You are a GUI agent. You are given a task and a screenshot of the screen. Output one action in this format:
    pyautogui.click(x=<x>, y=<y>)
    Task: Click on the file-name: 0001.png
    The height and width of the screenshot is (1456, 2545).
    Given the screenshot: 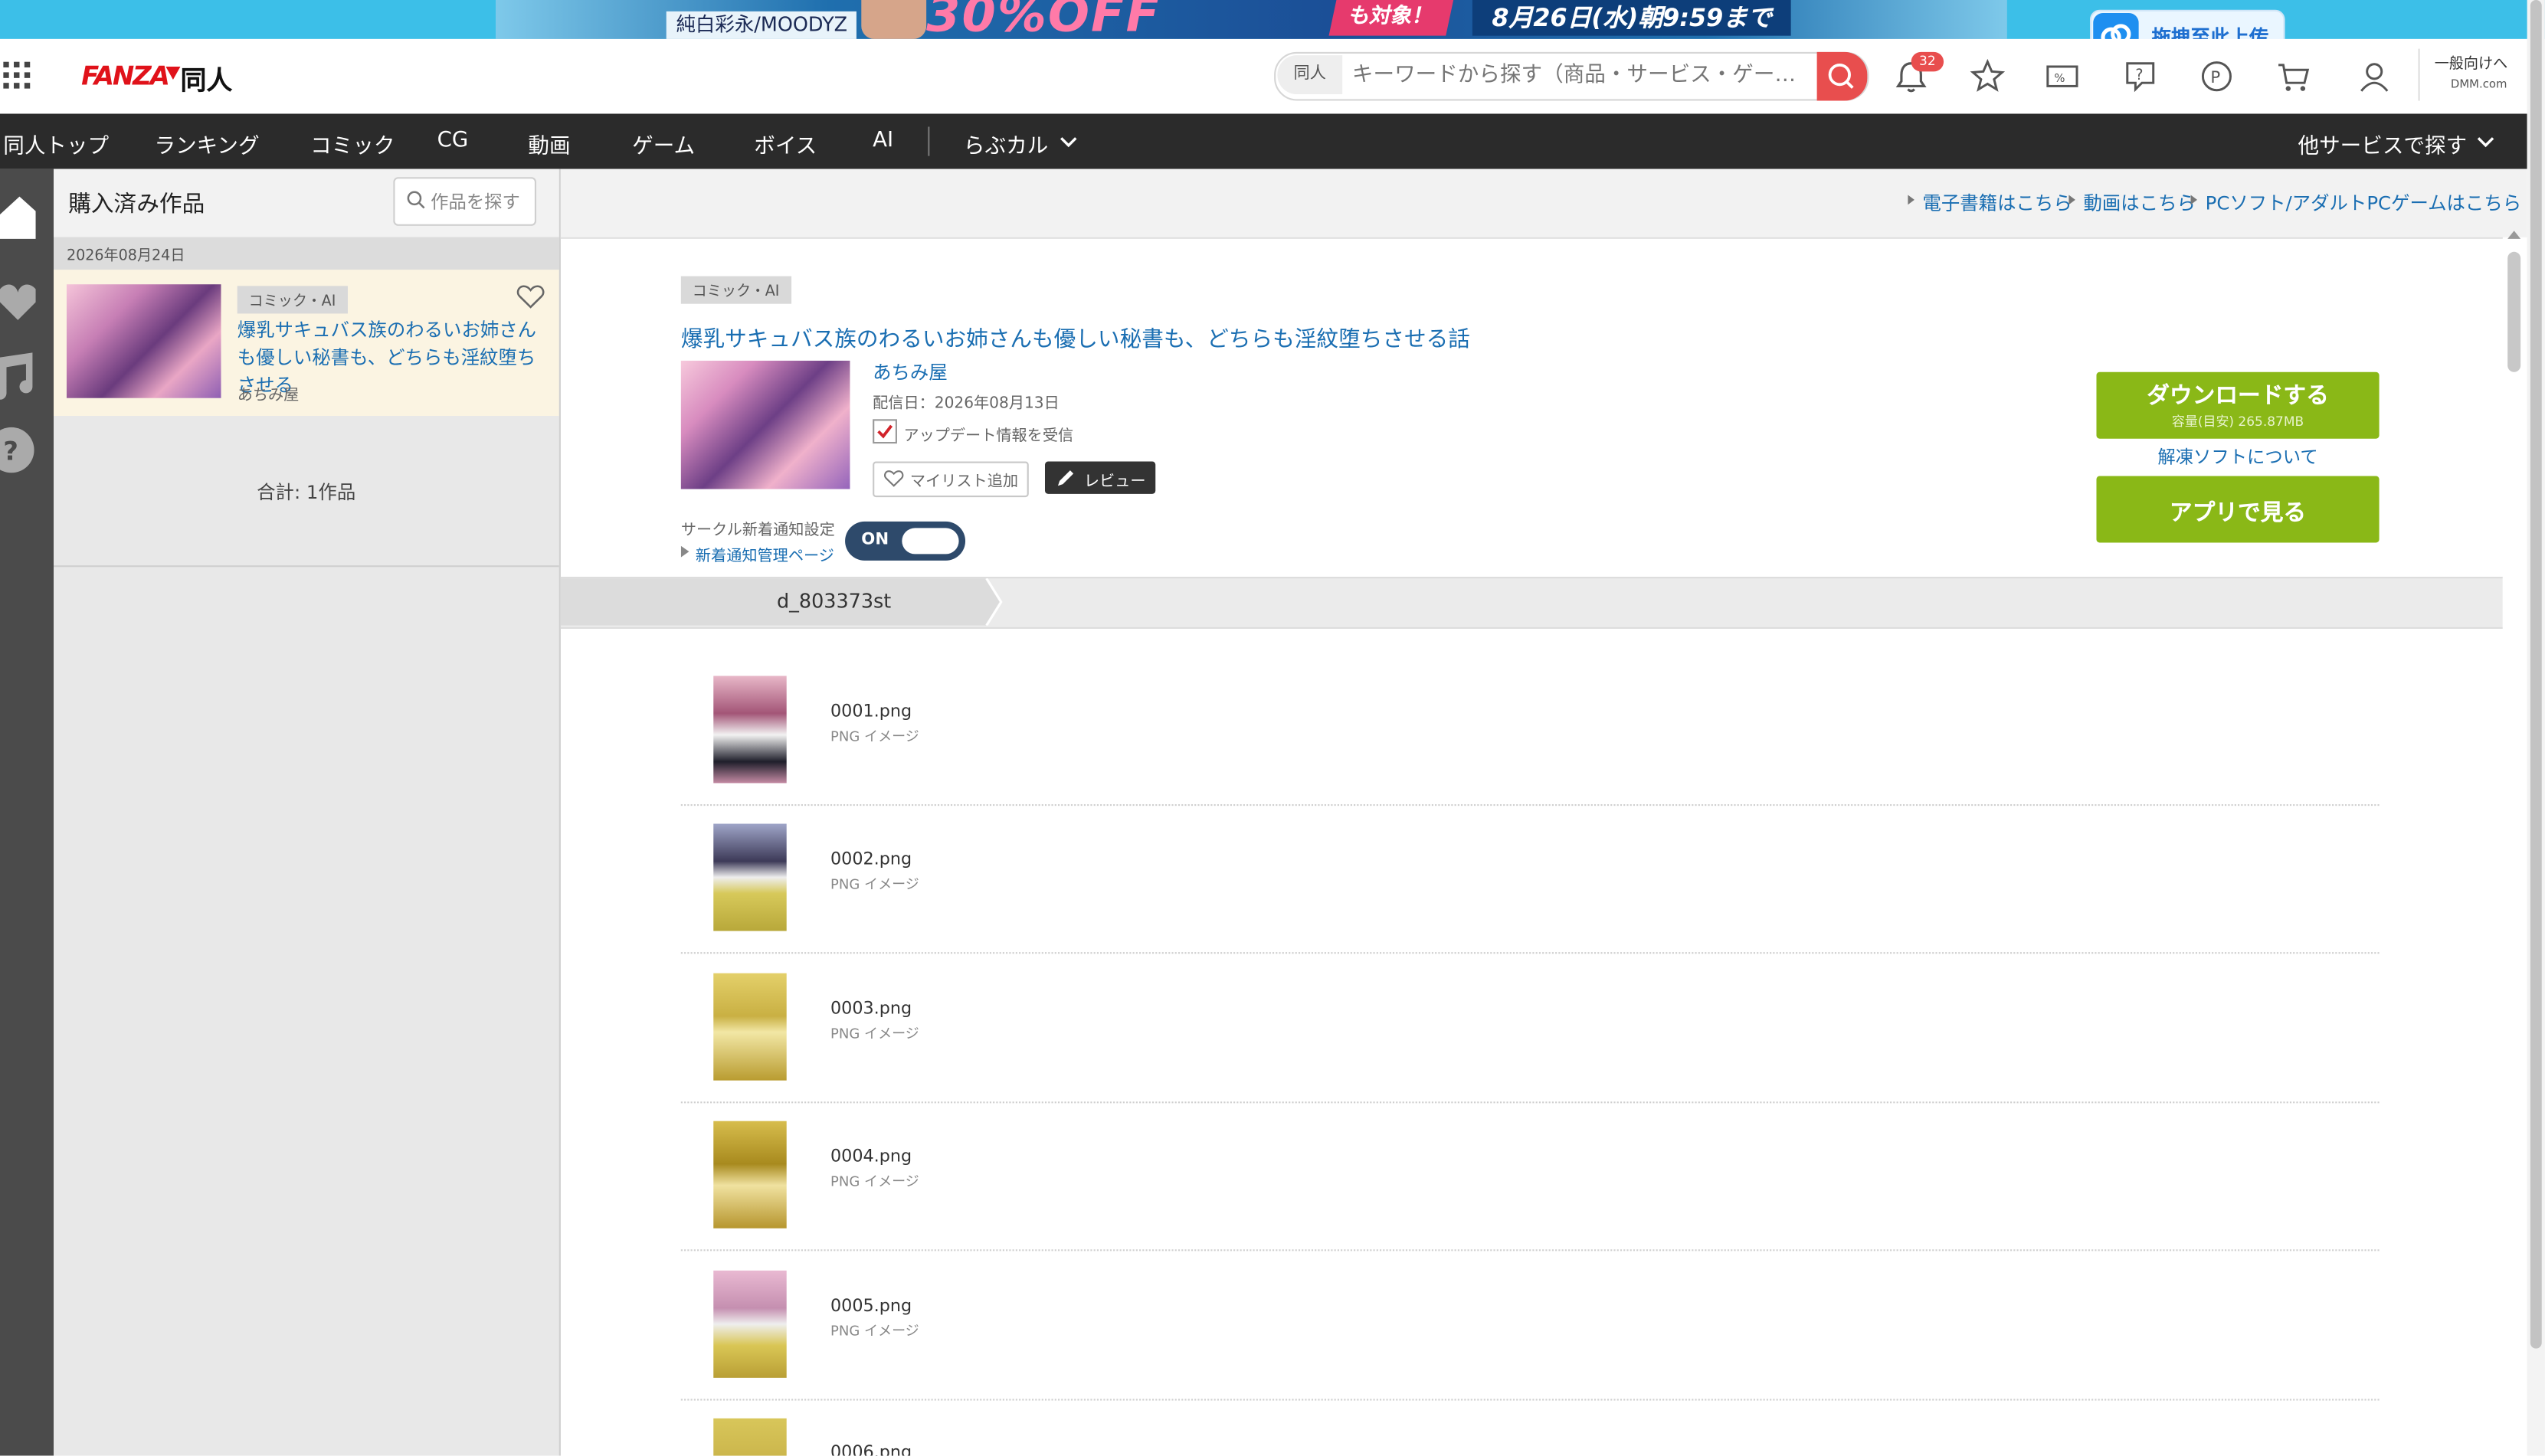 What is the action you would take?
    pyautogui.click(x=871, y=712)
    